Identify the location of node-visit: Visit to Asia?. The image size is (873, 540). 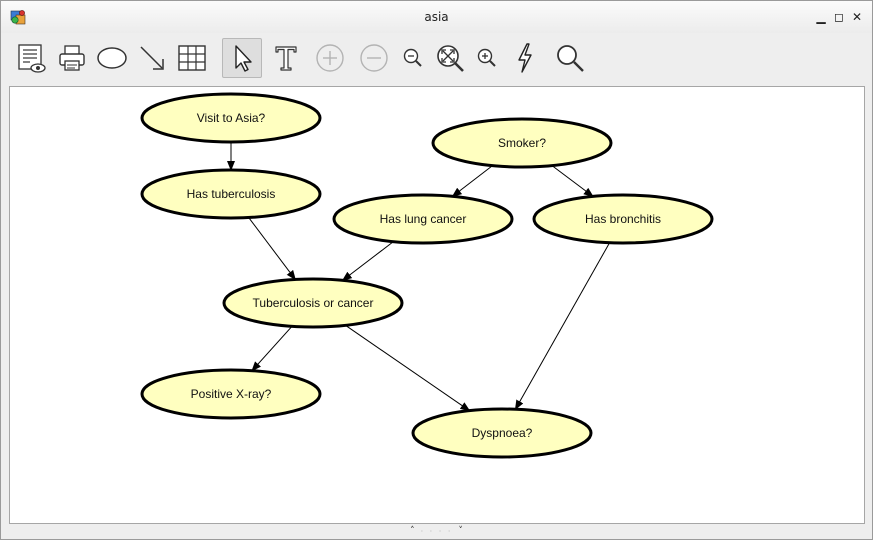
(231, 118).